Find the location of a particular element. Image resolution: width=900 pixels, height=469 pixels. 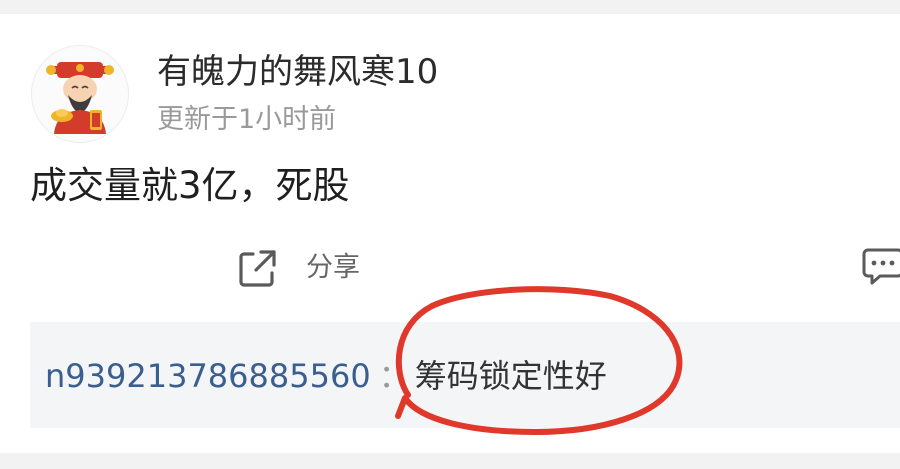

comment-icon is located at coordinates (881, 266).